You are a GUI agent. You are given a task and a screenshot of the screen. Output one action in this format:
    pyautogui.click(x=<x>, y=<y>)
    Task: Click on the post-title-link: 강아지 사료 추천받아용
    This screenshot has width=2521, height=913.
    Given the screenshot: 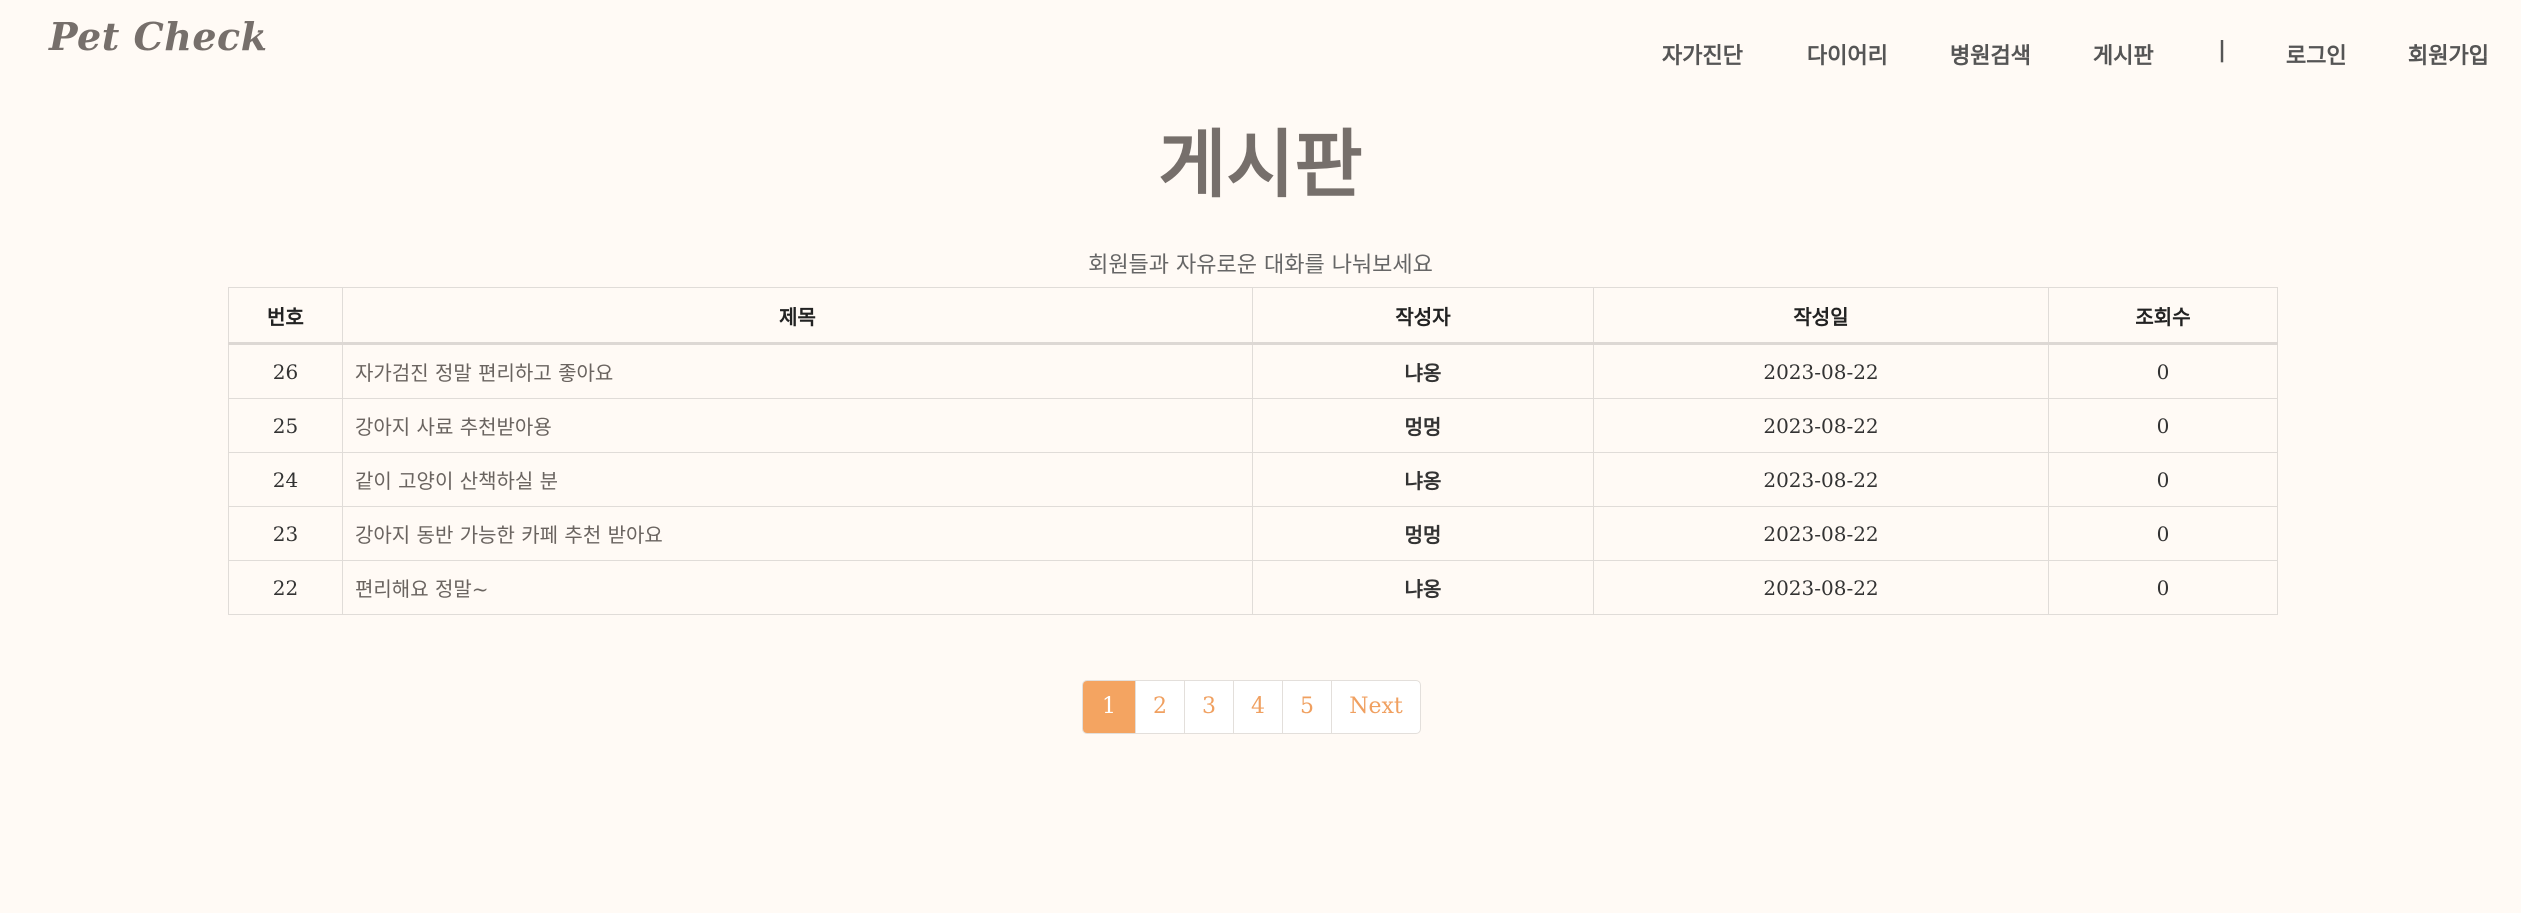 What is the action you would take?
    pyautogui.click(x=797, y=425)
    